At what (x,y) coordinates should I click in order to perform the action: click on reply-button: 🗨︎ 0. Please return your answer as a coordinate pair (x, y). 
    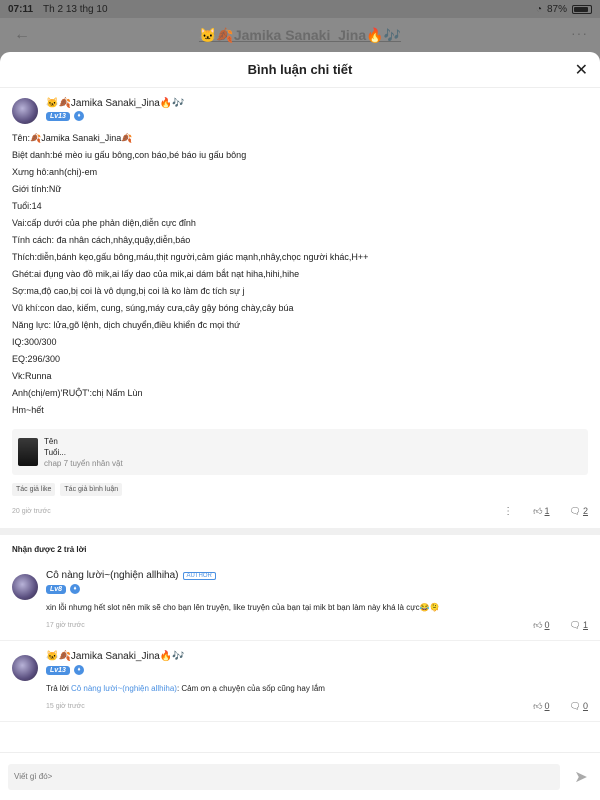
    Looking at the image, I should click on (579, 706).